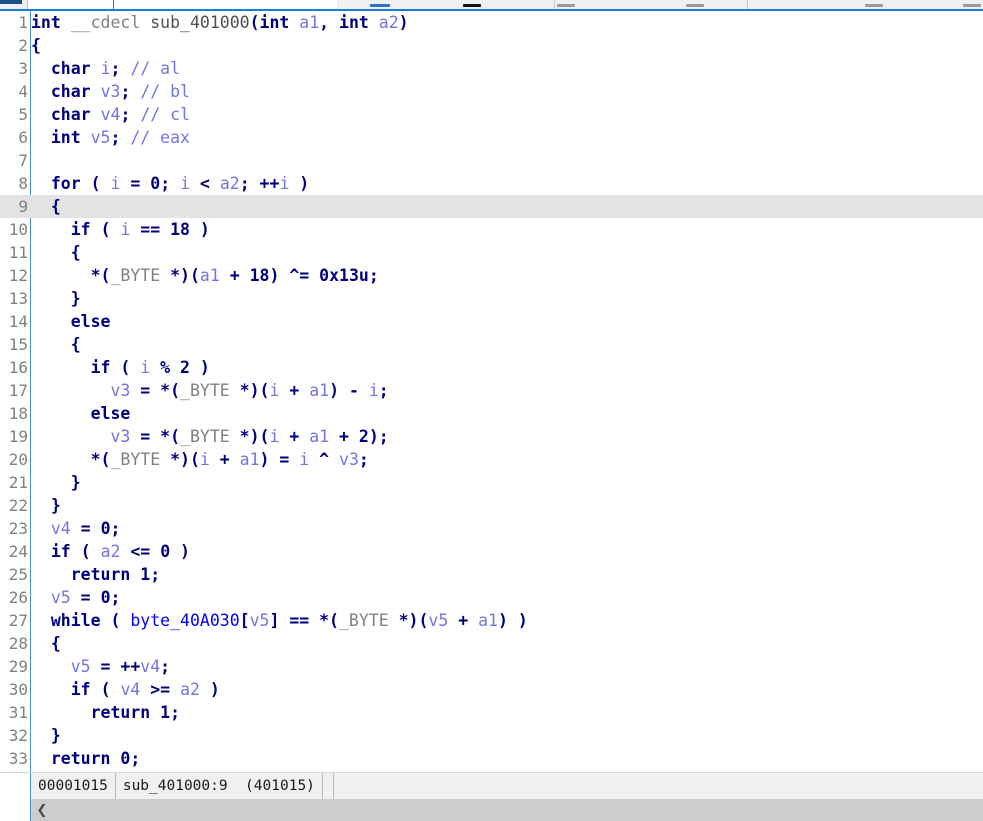 This screenshot has width=983, height=821. I want to click on tab-fragment-active, so click(225, 4).